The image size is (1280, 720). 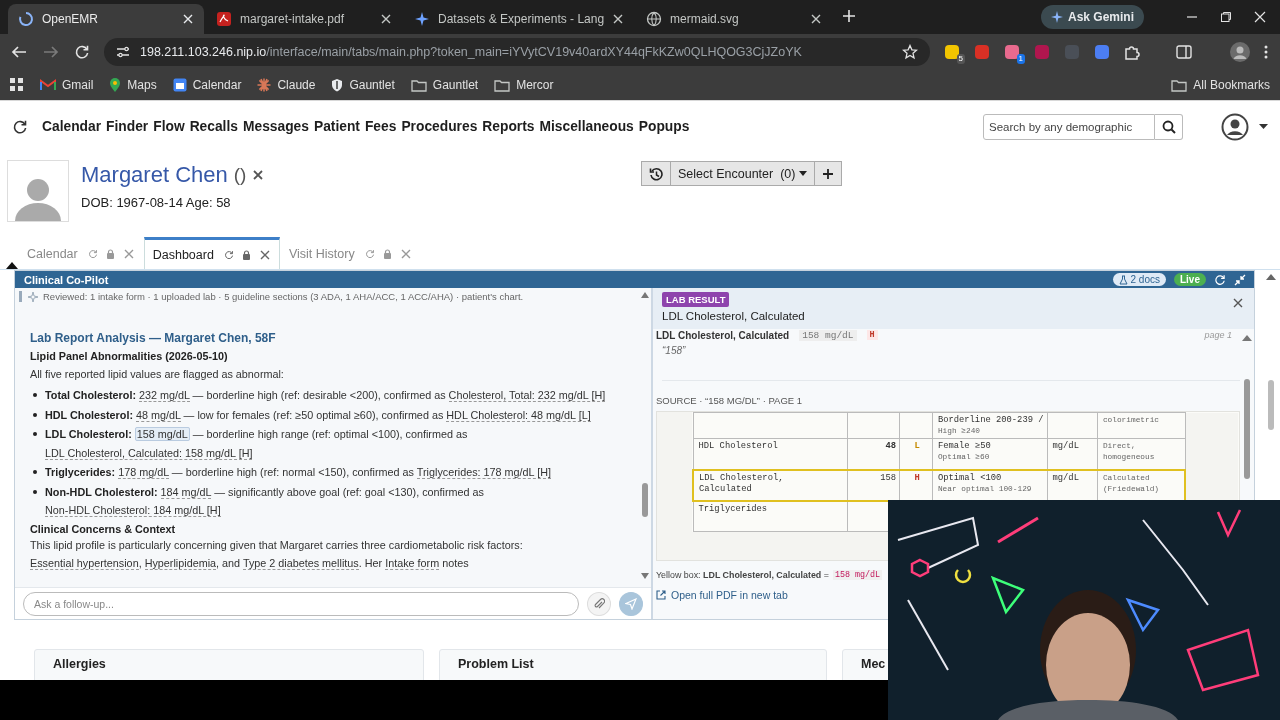 I want to click on nav-menu-item: Calendar, so click(x=72, y=126).